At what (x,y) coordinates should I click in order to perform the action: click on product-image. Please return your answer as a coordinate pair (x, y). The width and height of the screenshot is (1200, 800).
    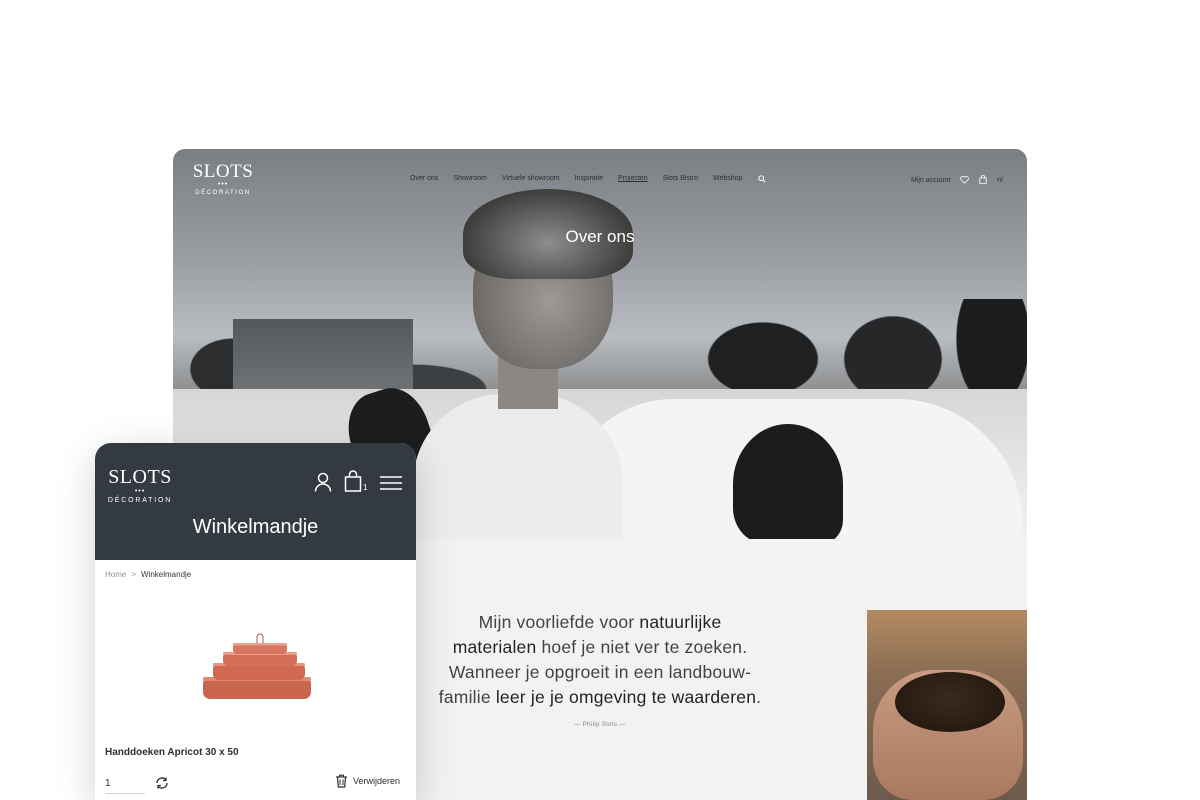
    Looking at the image, I should click on (257, 669).